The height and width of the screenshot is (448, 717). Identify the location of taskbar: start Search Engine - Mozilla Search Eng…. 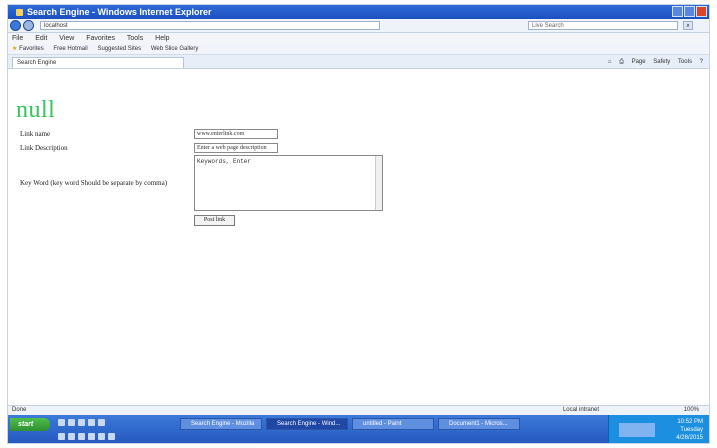
(358, 429).